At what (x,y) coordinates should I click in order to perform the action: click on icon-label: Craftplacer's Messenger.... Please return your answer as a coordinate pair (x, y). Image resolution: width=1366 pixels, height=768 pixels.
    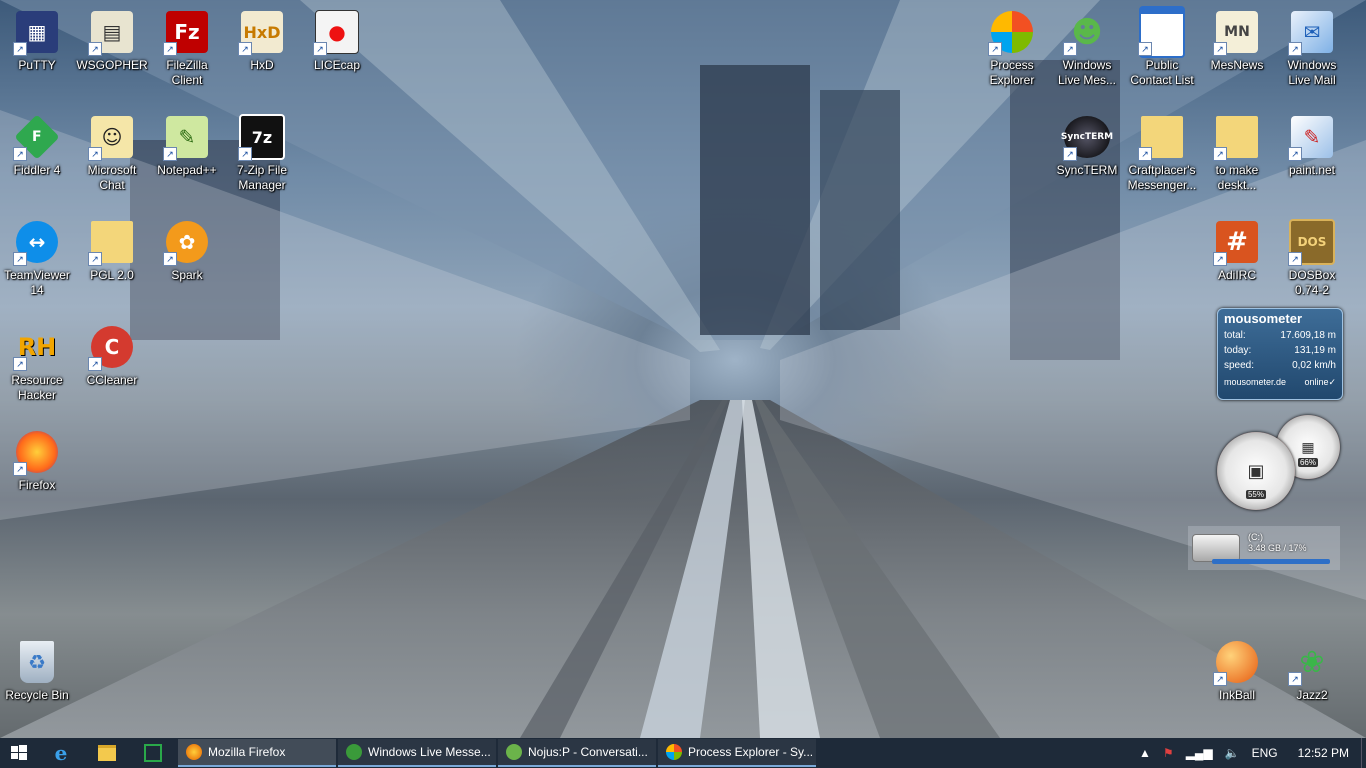
    Looking at the image, I should click on (1162, 177).